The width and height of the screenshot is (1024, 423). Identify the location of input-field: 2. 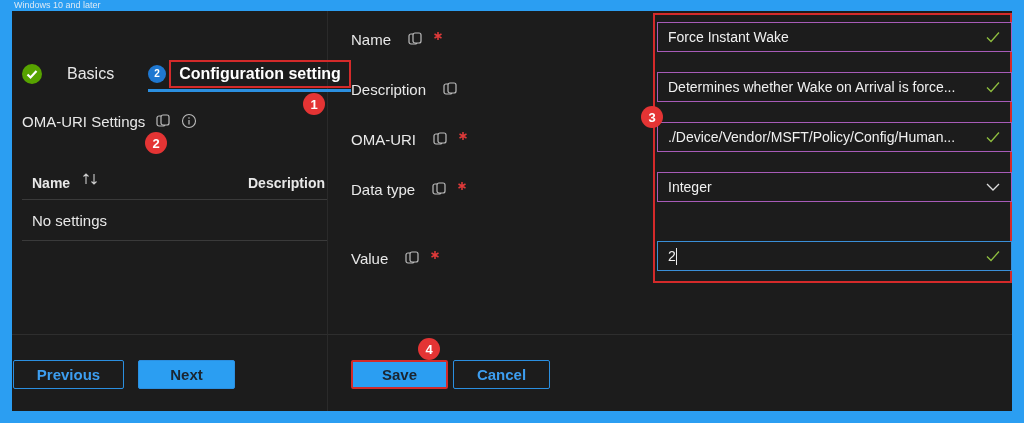
(834, 256).